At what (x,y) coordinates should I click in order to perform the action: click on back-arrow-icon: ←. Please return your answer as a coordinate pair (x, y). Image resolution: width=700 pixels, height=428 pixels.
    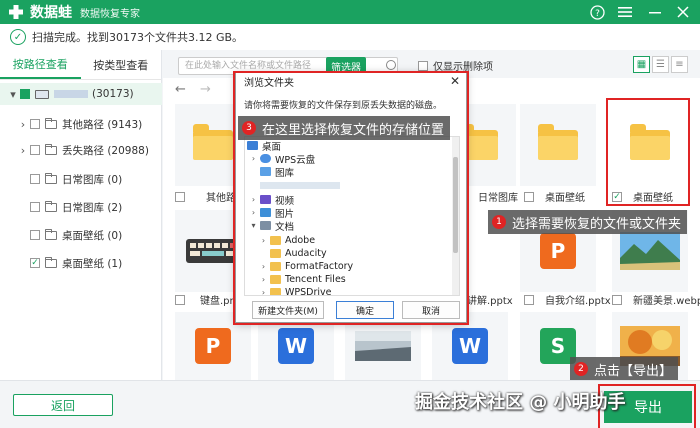
    Looking at the image, I should click on (180, 89).